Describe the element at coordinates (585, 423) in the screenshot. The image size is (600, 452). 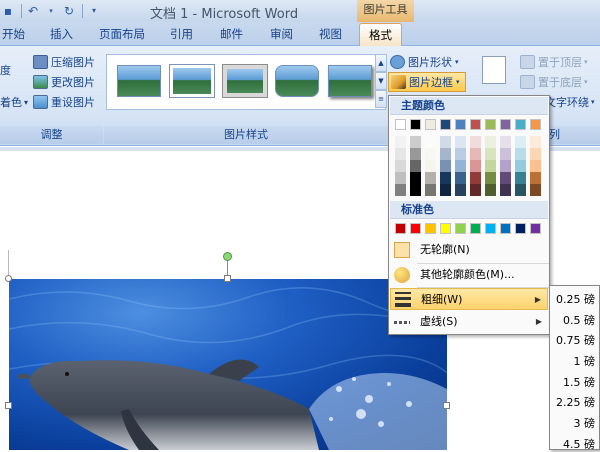
I see `weight-option: 3 磅` at that location.